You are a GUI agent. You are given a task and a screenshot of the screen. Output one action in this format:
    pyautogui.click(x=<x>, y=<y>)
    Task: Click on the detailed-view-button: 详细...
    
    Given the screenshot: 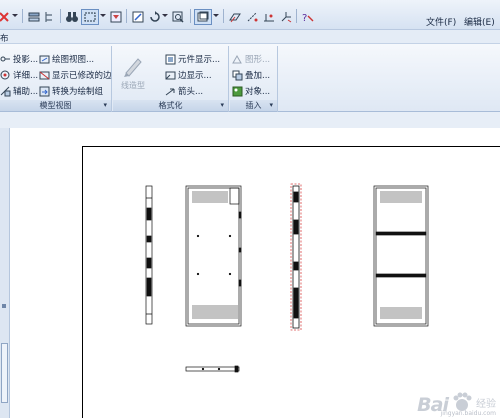 What is the action you would take?
    pyautogui.click(x=19, y=75)
    